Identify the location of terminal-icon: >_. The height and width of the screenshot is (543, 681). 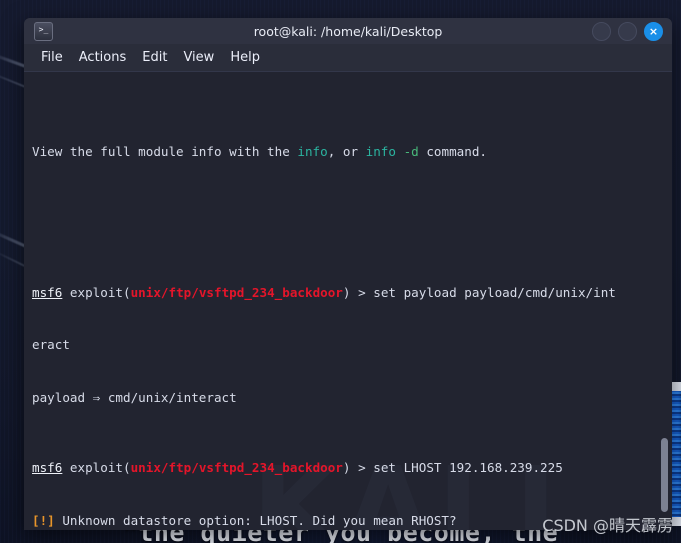
(43, 31).